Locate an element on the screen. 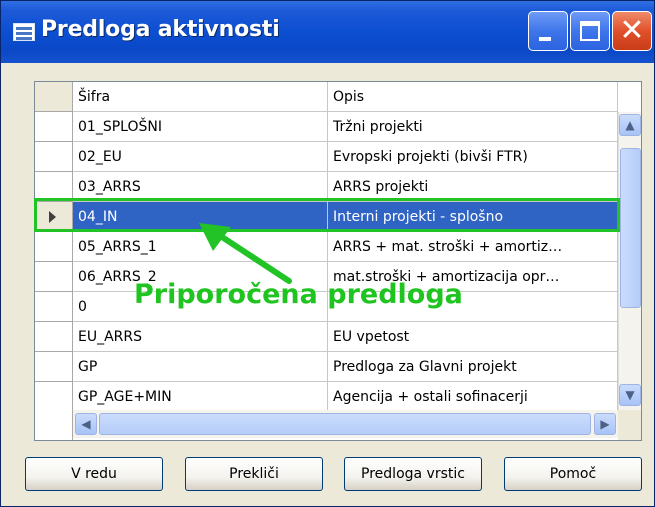 This screenshot has width=655, height=507. help-button-label: Pomoč is located at coordinates (573, 474).